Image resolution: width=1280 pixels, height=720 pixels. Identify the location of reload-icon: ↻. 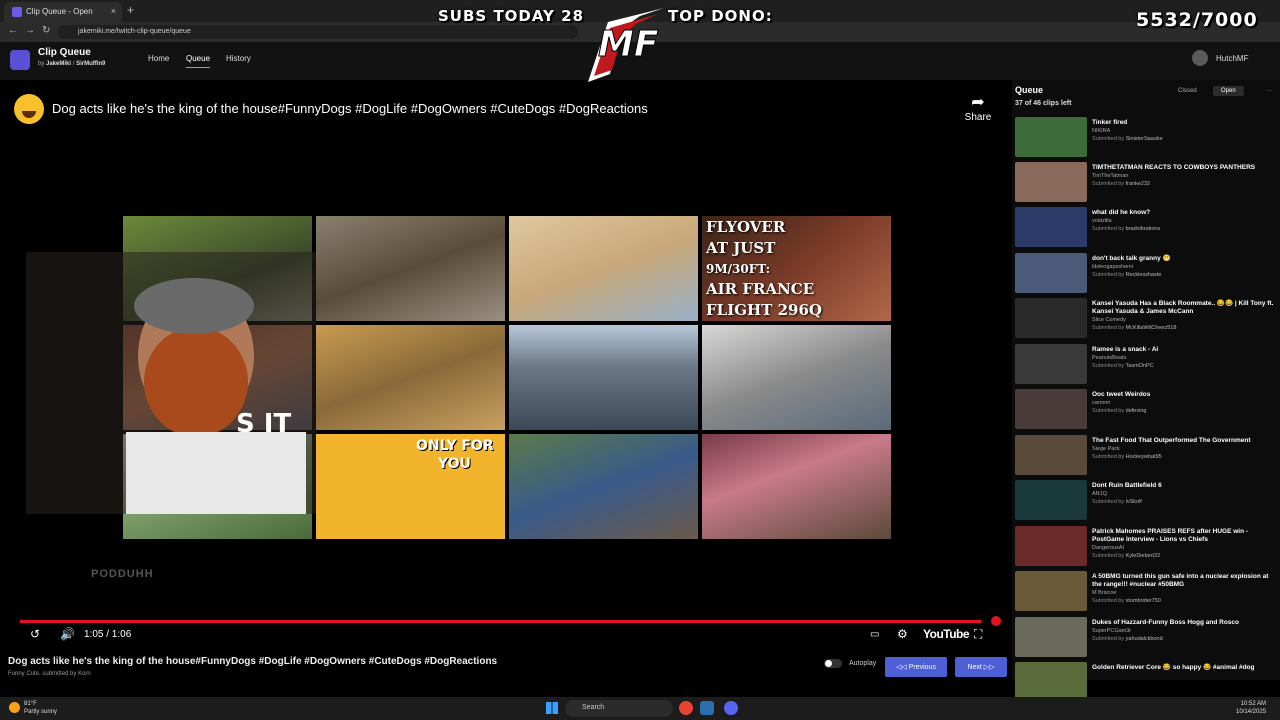
(46, 30).